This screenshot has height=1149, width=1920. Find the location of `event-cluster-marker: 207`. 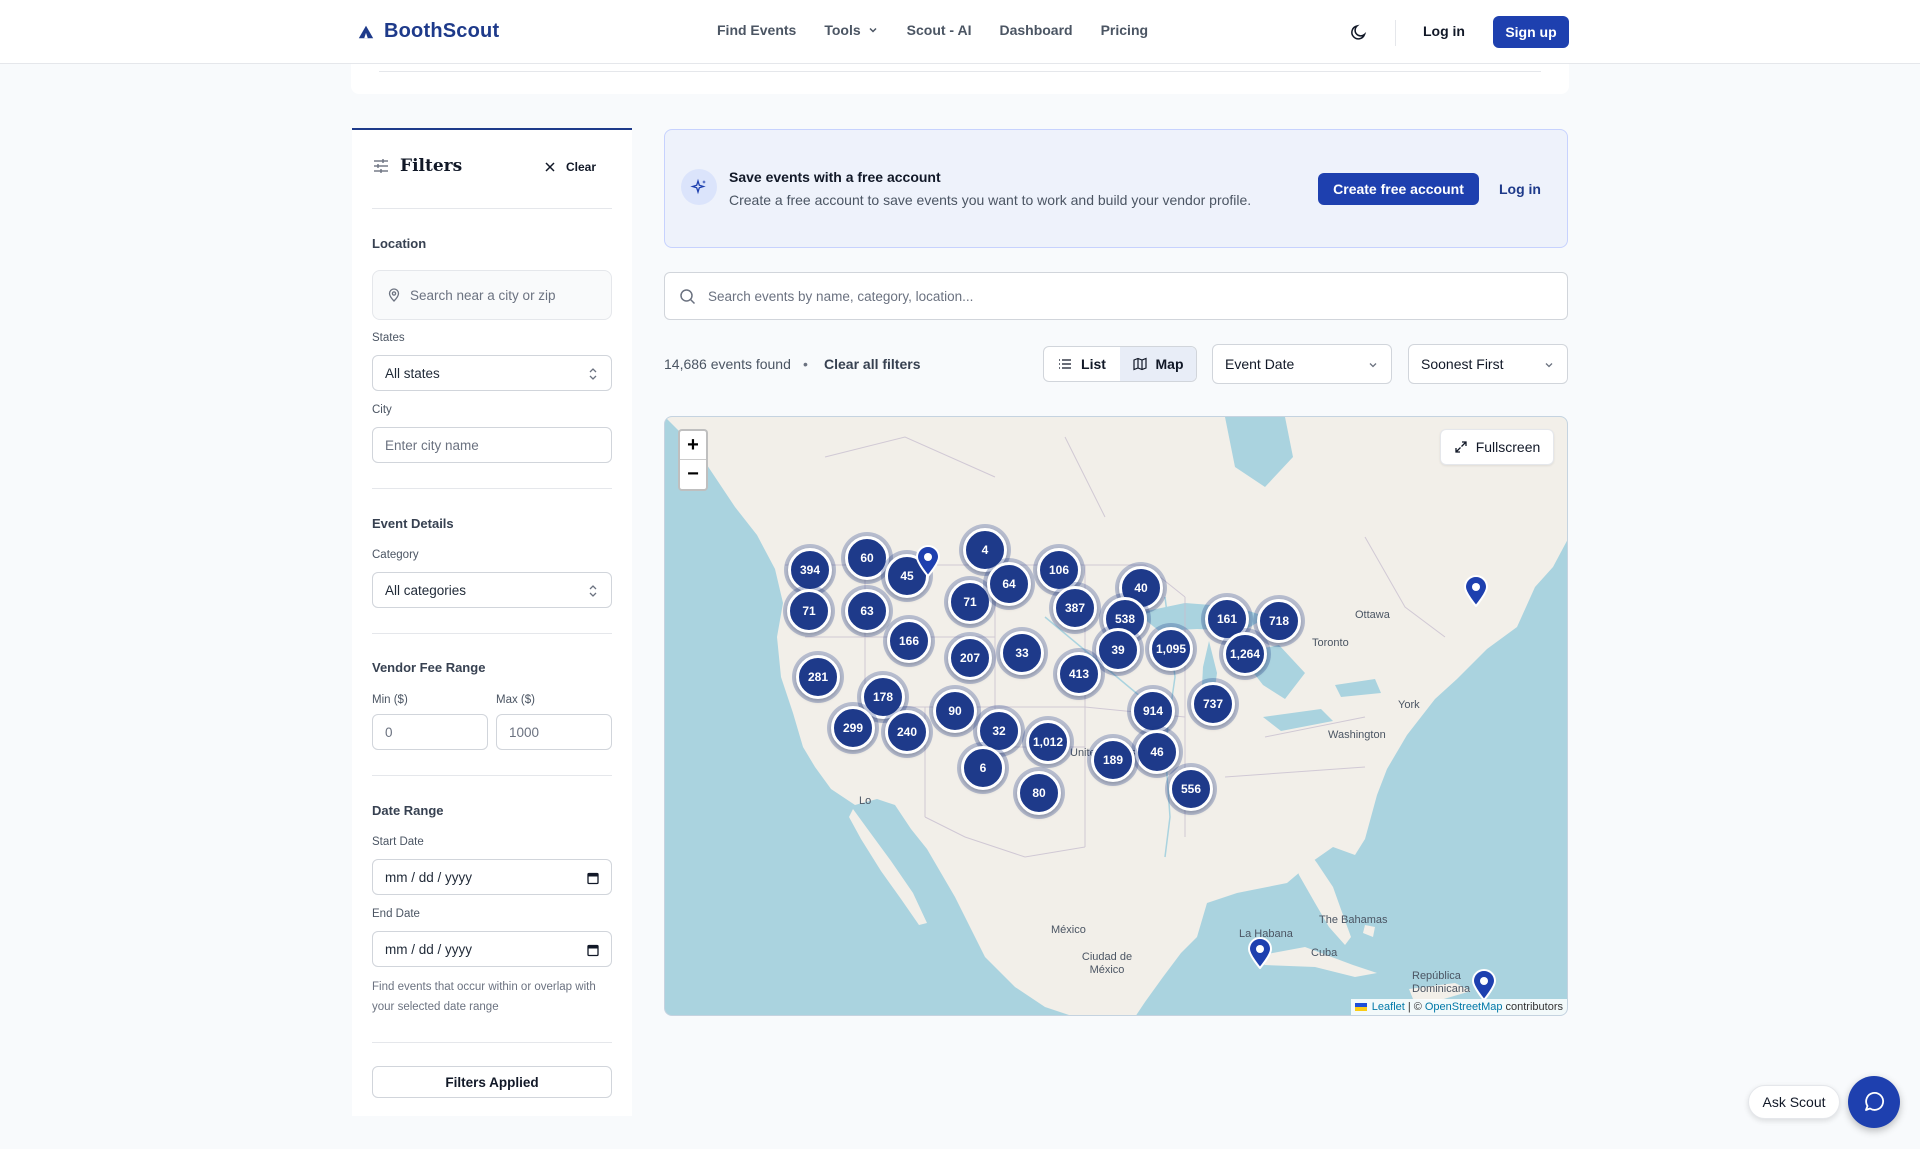

event-cluster-marker: 207 is located at coordinates (970, 658).